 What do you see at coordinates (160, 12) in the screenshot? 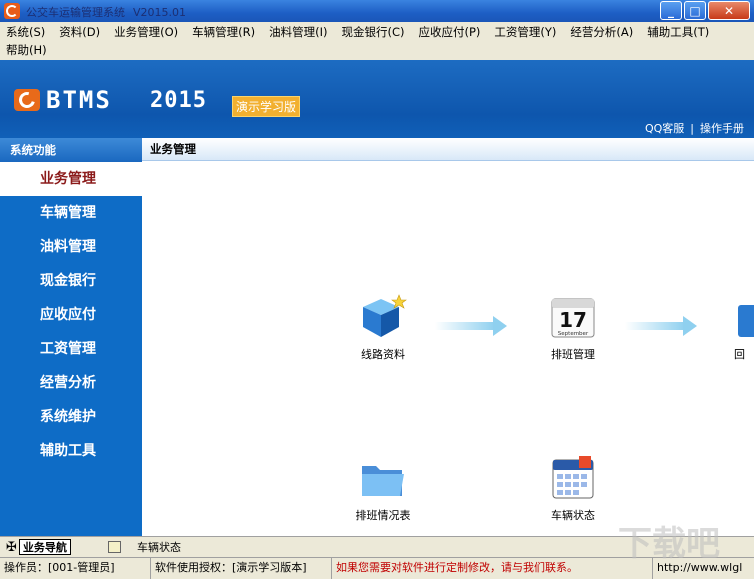
I see `window-version: V2015.01` at bounding box center [160, 12].